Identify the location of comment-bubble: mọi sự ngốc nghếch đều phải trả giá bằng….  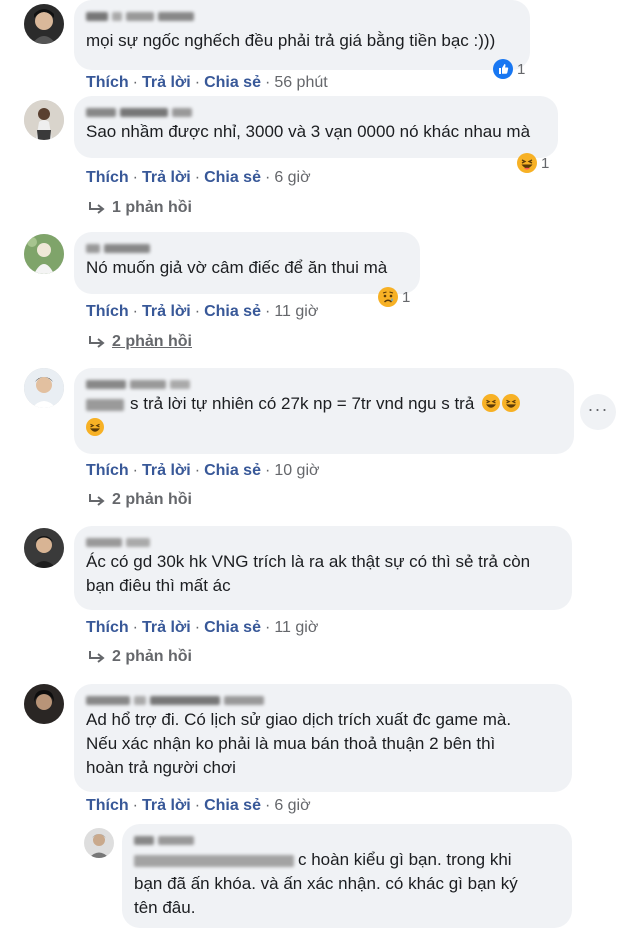
(302, 35).